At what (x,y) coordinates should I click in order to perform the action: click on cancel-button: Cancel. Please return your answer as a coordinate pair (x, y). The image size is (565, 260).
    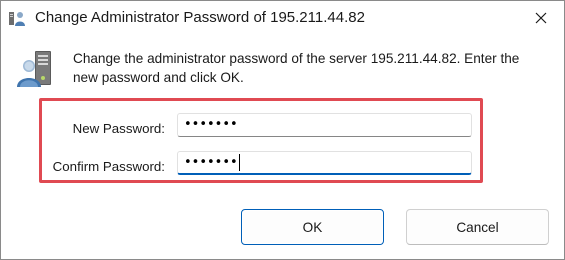
    Looking at the image, I should click on (477, 227).